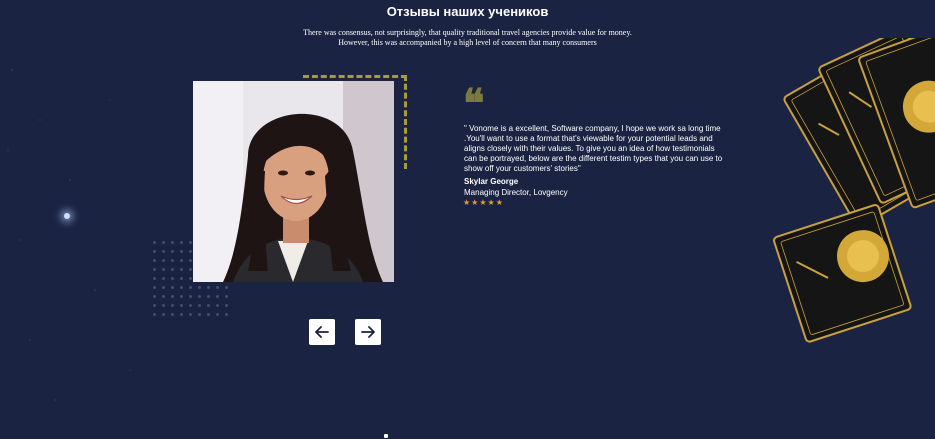  I want to click on author-name: Skylar George, so click(491, 181).